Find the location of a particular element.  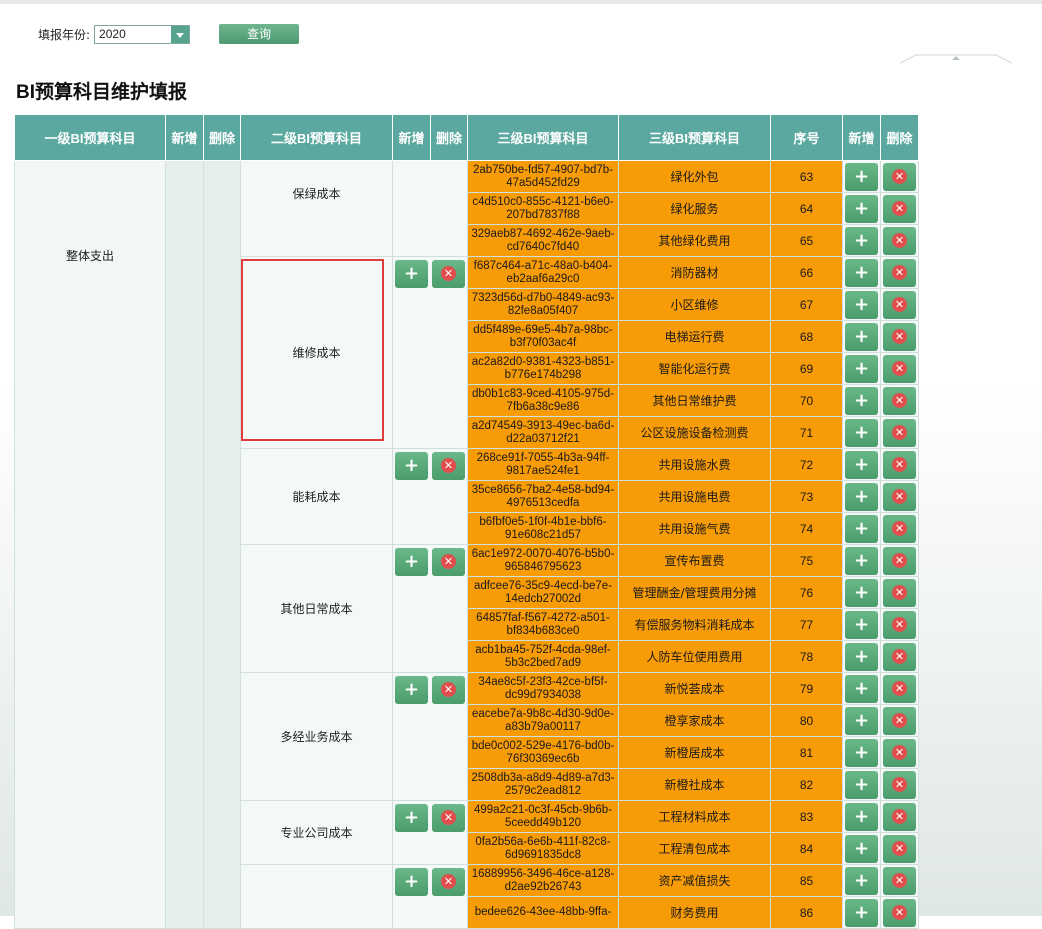

year-select: 2020 is located at coordinates (142, 34).